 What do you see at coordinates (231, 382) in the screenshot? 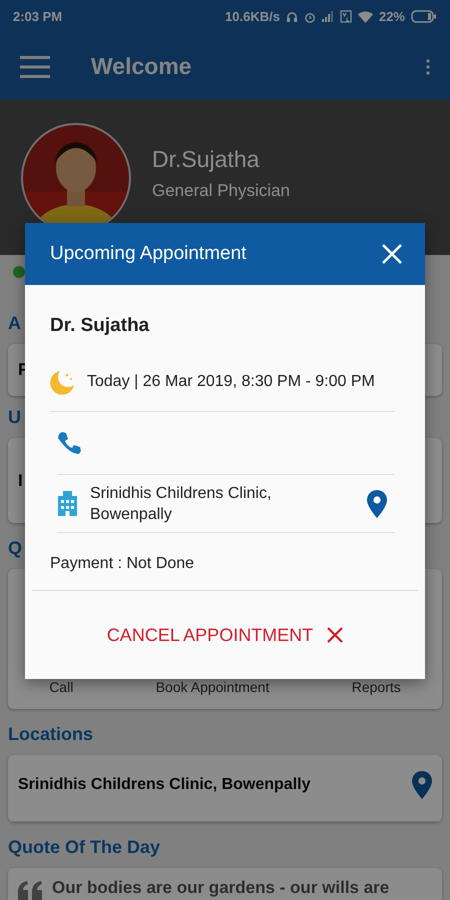
I see `appointment-time: Today | 26 Mar 2019, 8:30 PM - 9:00 PM` at bounding box center [231, 382].